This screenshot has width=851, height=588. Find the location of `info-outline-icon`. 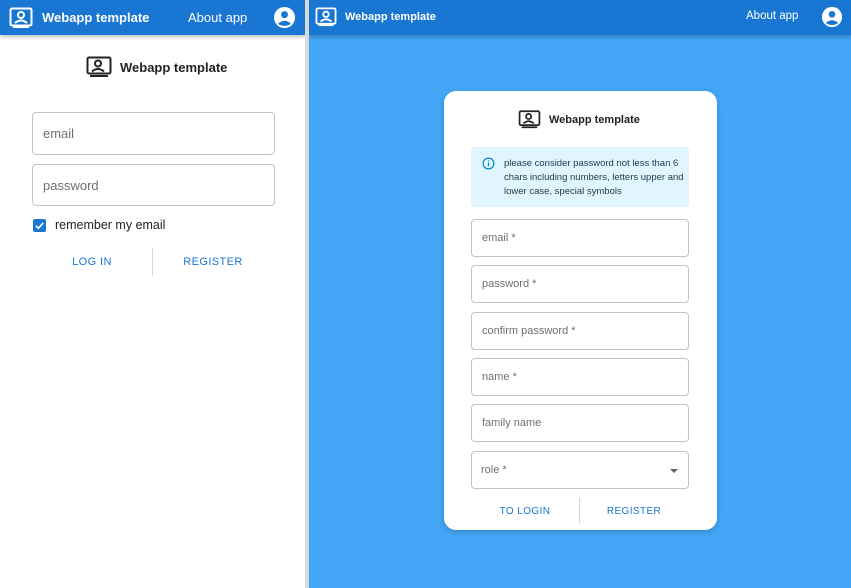

info-outline-icon is located at coordinates (488, 163).